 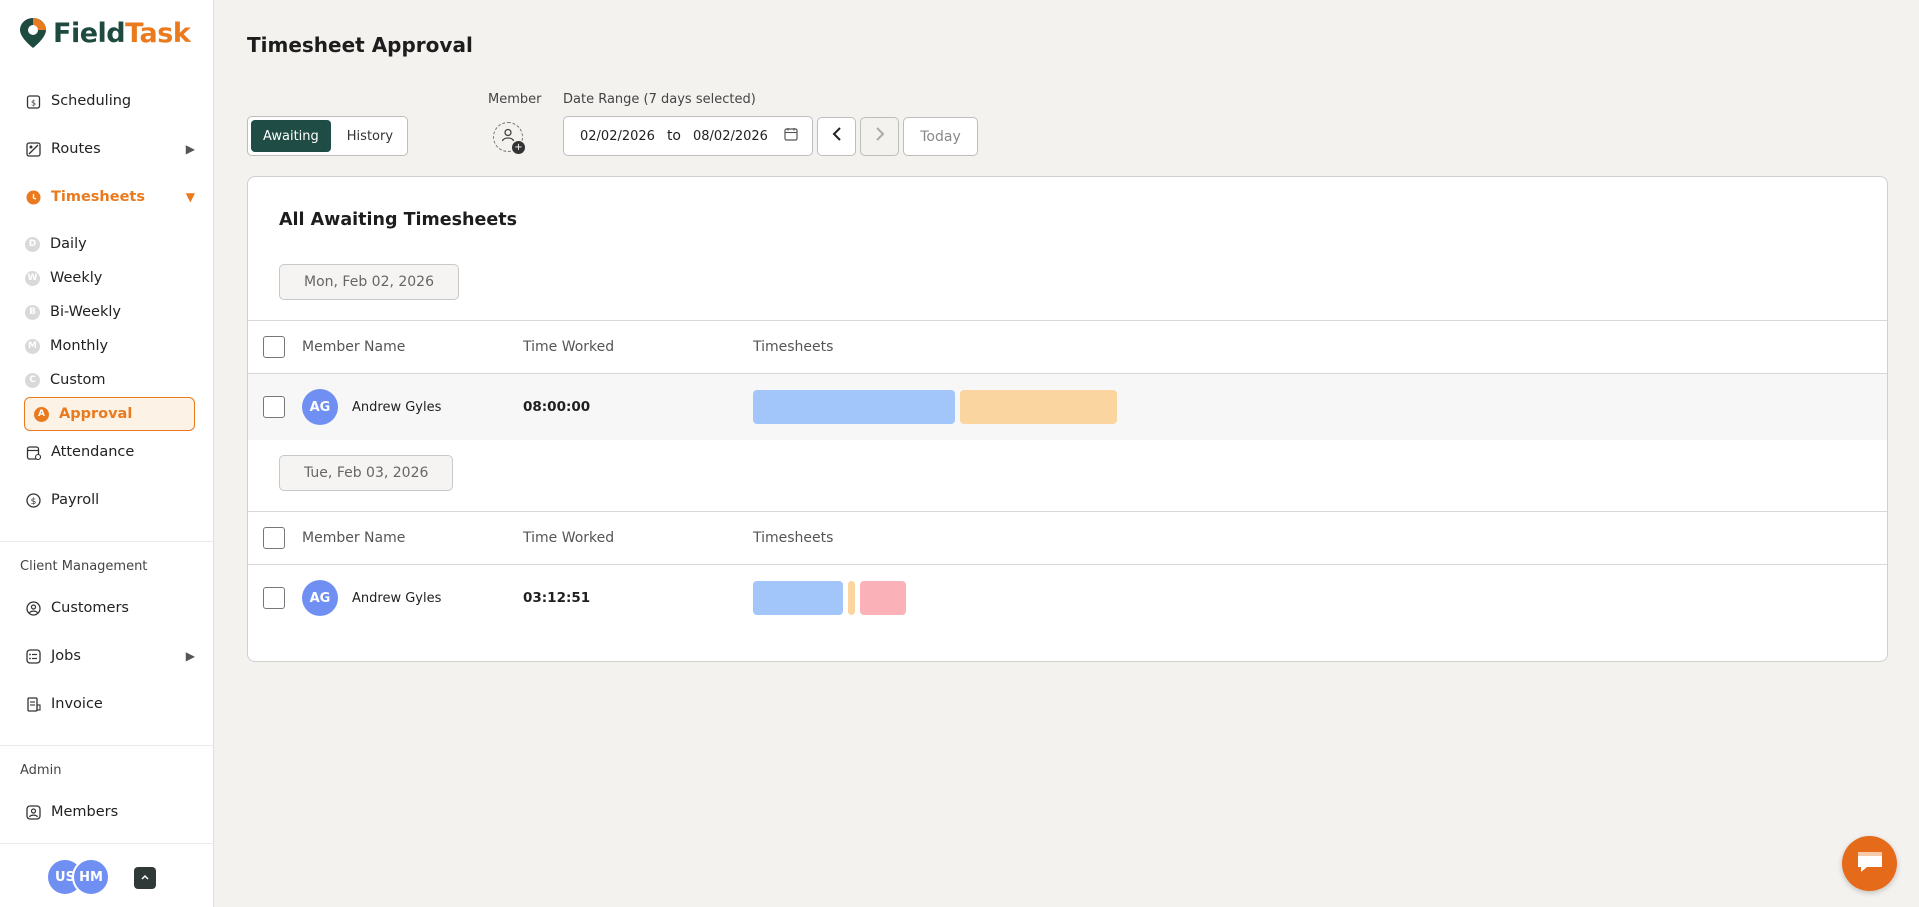 What do you see at coordinates (41, 414) in the screenshot?
I see `approval-badge: A` at bounding box center [41, 414].